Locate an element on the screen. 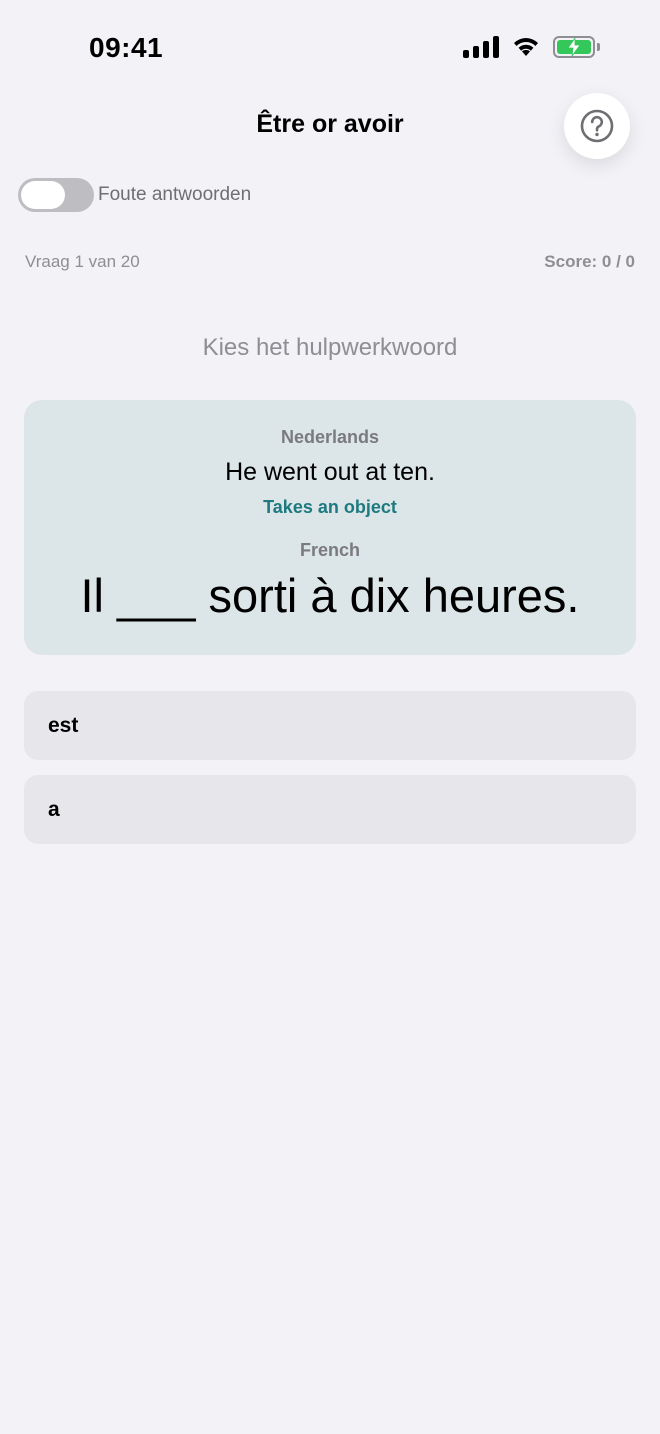 Image resolution: width=660 pixels, height=1434 pixels. question-circle-icon is located at coordinates (597, 126).